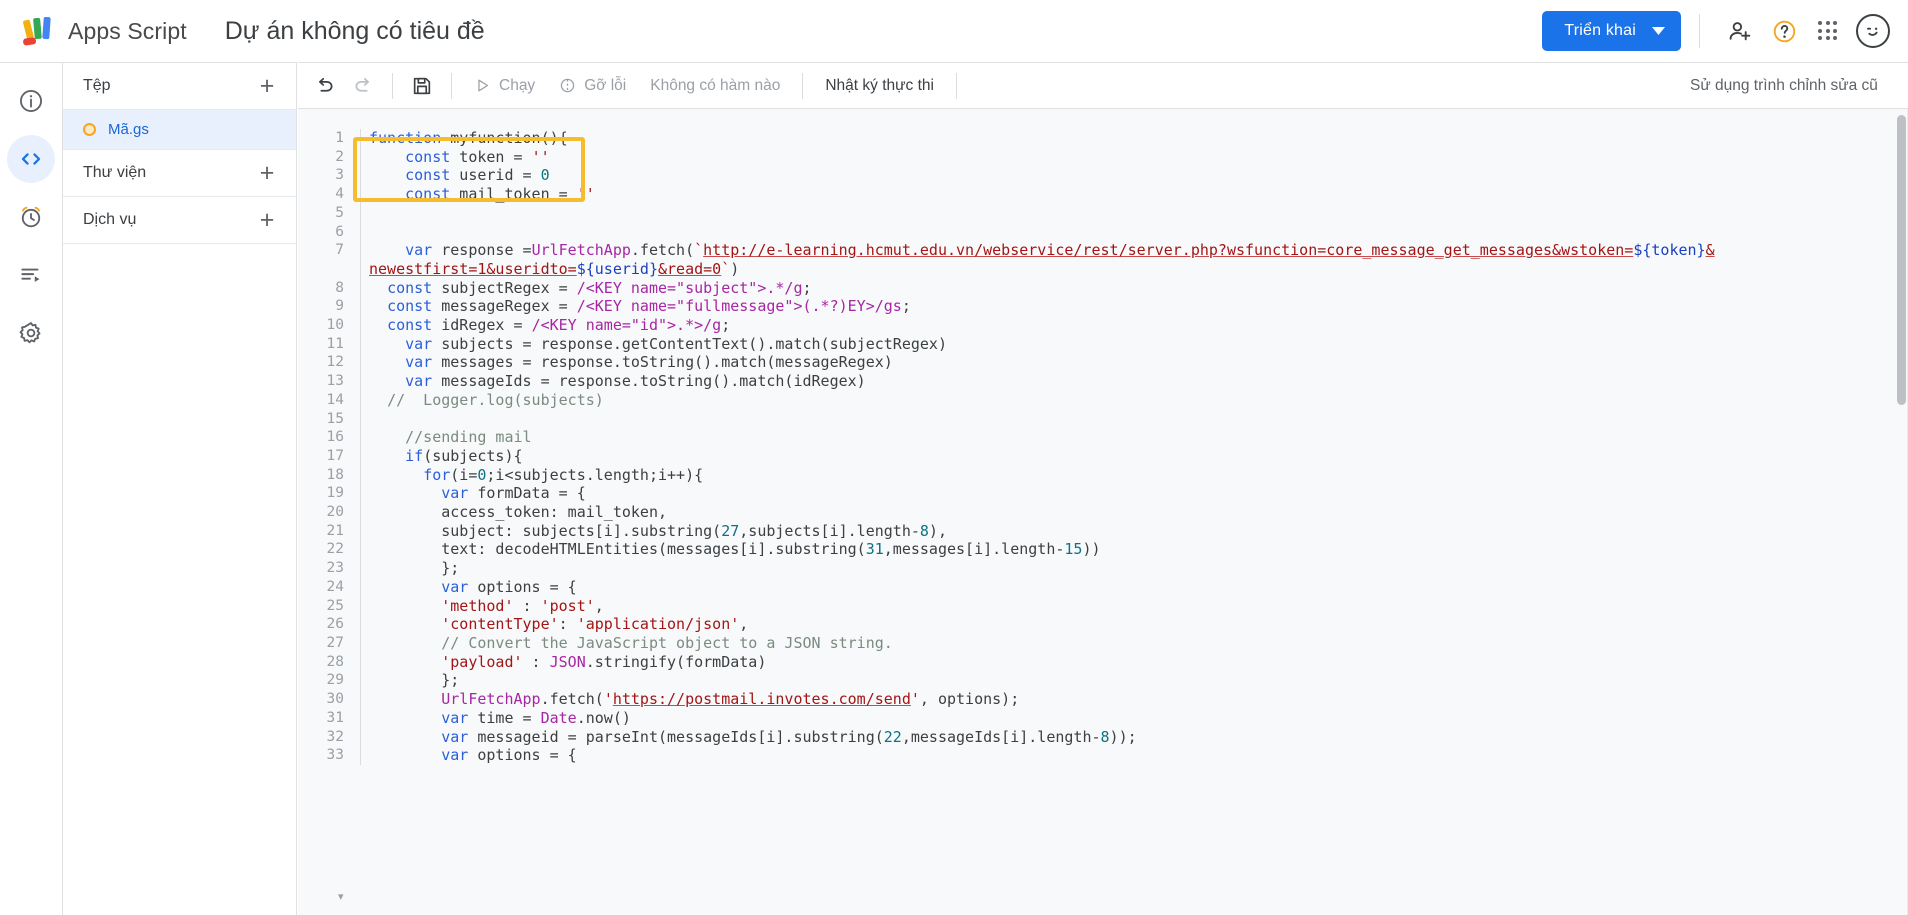  What do you see at coordinates (1103, 138) in the screenshot?
I see `code-line: 1 function myfunction(){` at bounding box center [1103, 138].